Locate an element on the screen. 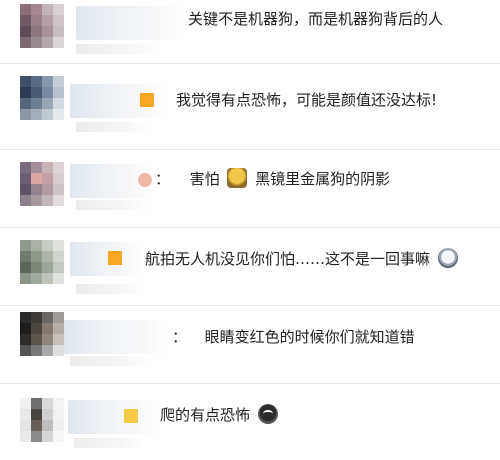 The image size is (500, 460). text-before: 害怕 is located at coordinates (204, 179).